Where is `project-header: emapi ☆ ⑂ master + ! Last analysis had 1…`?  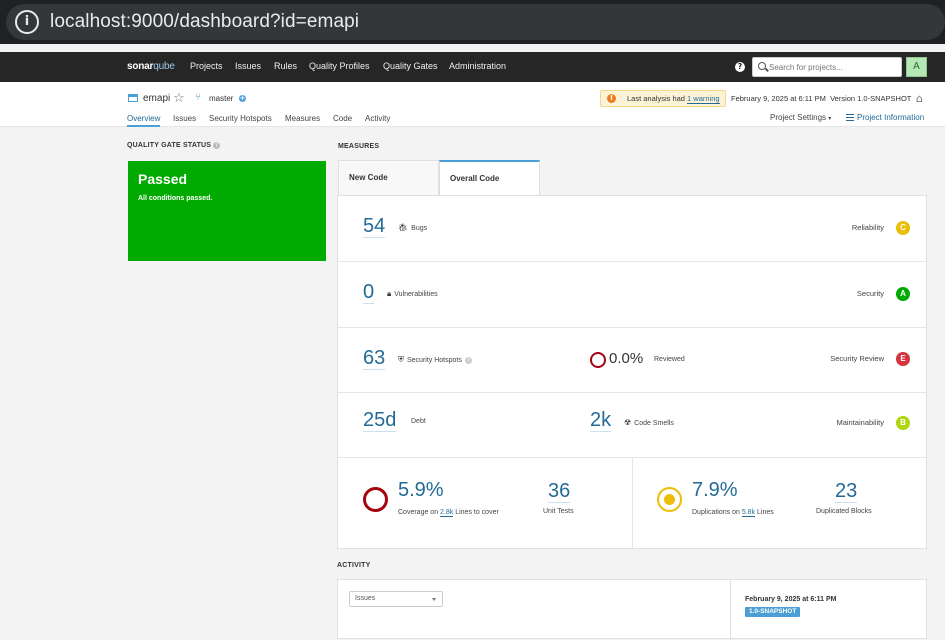
project-header: emapi ☆ ⑂ master + ! Last analysis had 1… is located at coordinates (472, 104).